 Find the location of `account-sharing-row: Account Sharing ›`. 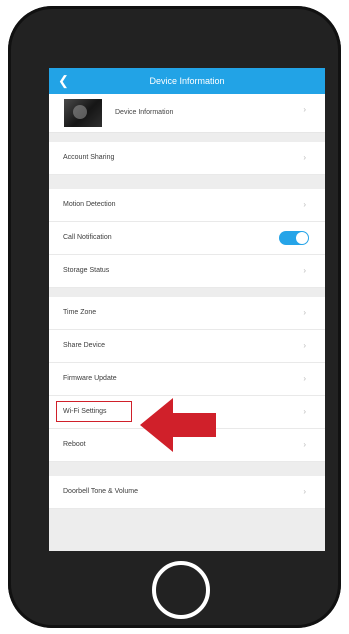

account-sharing-row: Account Sharing › is located at coordinates (187, 158).